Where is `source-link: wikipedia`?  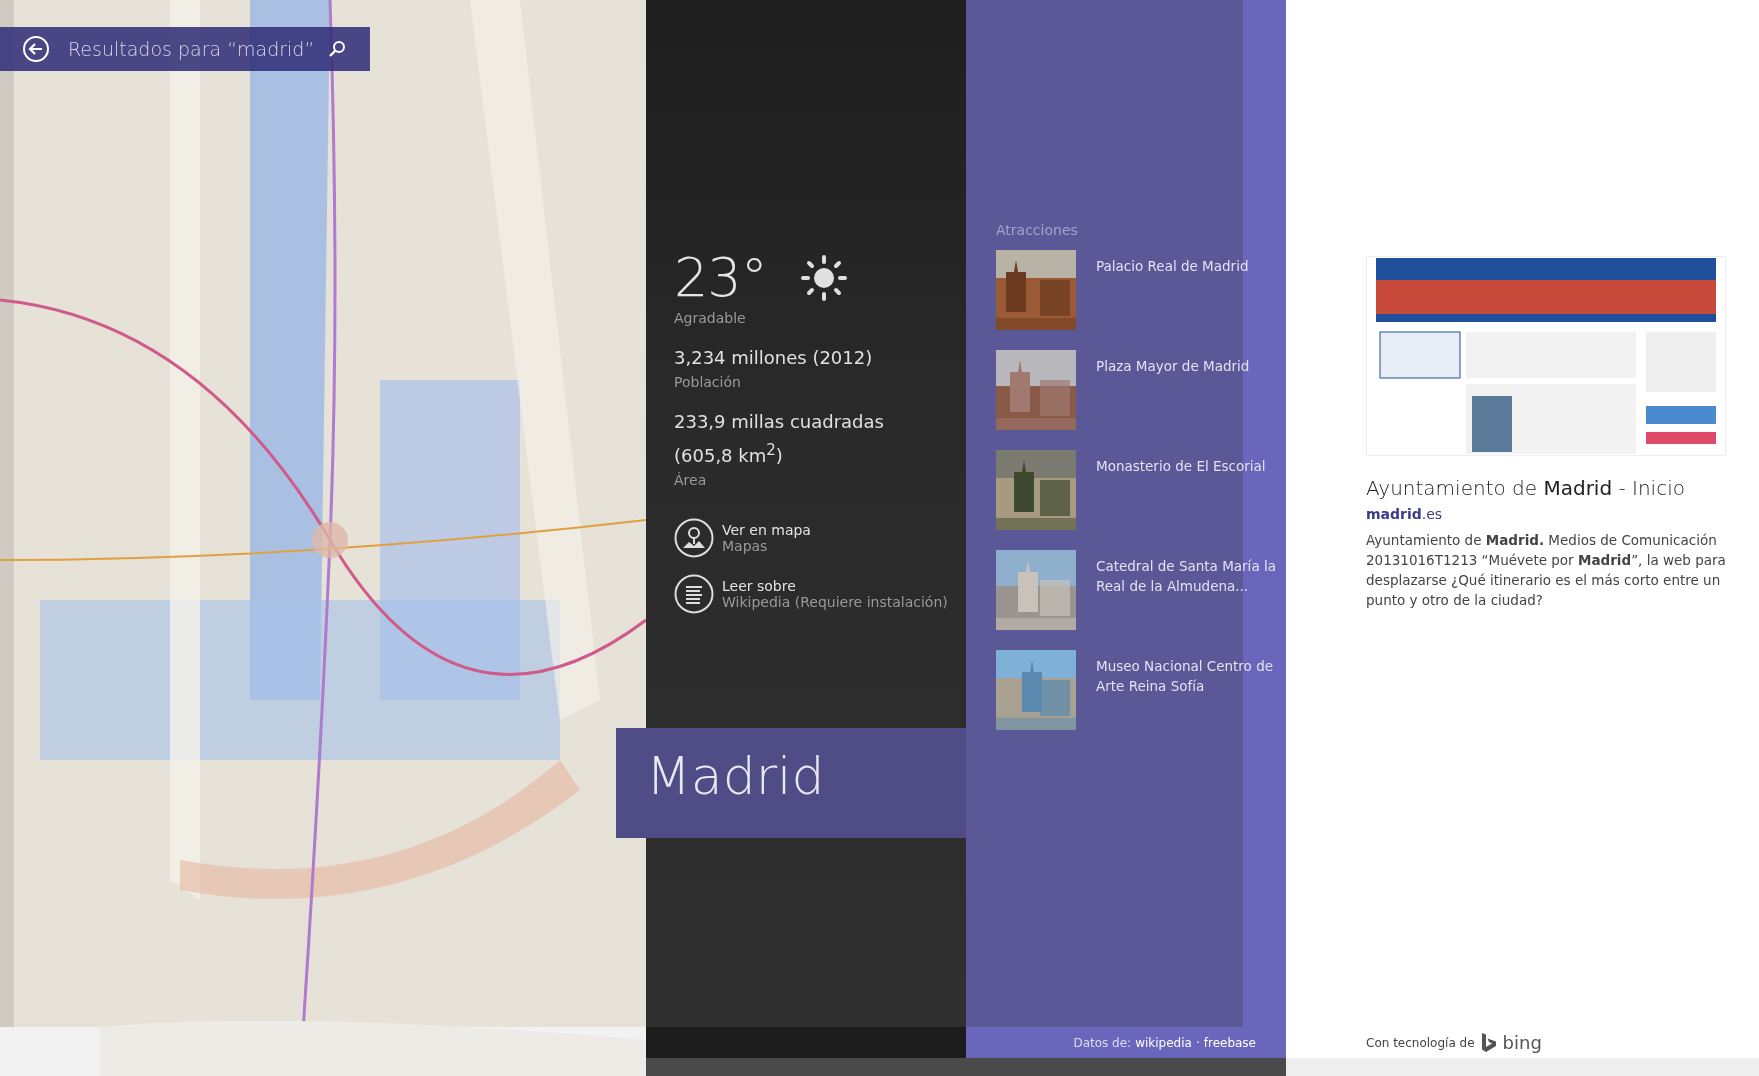 source-link: wikipedia is located at coordinates (1163, 1042).